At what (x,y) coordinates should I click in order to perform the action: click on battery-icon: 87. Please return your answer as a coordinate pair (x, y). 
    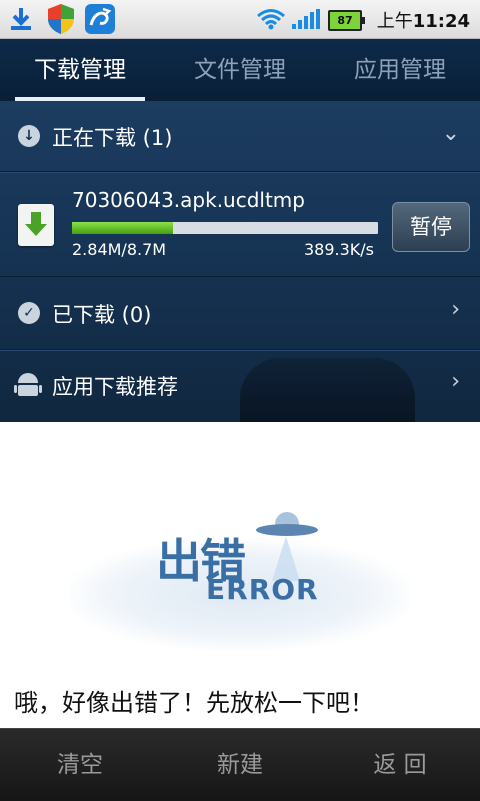
    Looking at the image, I should click on (346, 20).